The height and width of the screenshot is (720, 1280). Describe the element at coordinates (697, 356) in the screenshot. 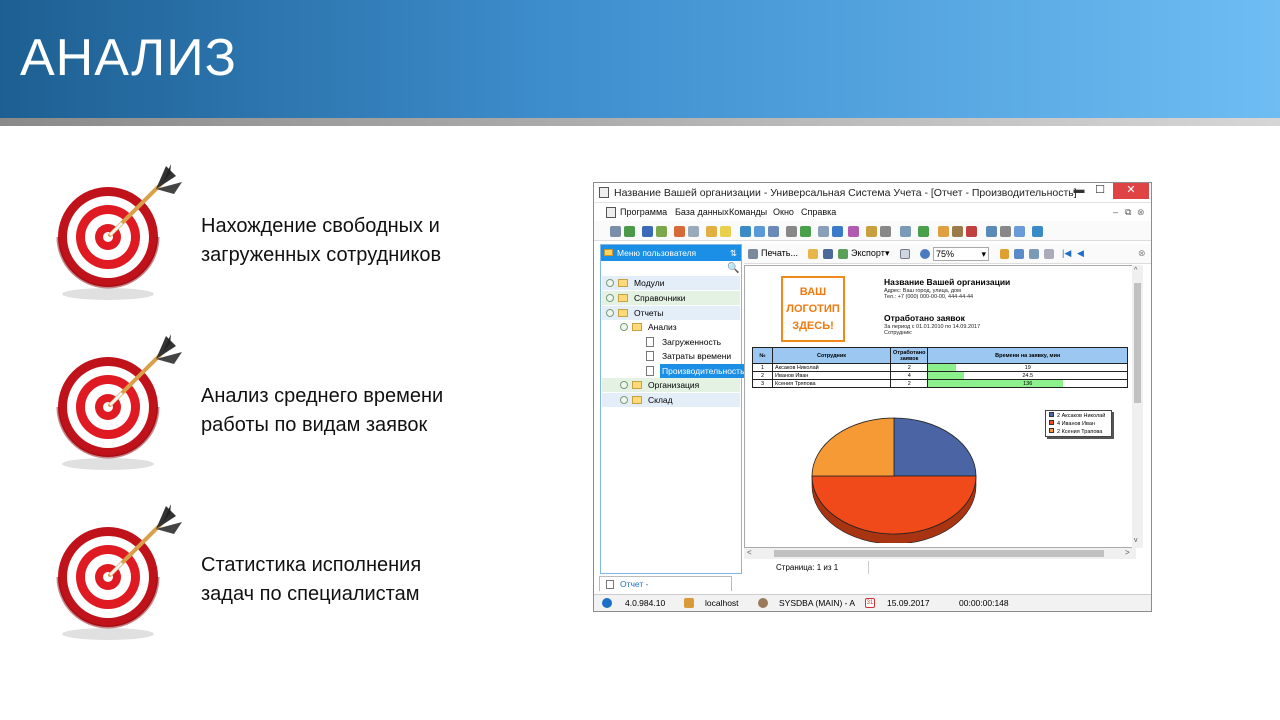

I see `tree-item-label: Затраты времени` at that location.